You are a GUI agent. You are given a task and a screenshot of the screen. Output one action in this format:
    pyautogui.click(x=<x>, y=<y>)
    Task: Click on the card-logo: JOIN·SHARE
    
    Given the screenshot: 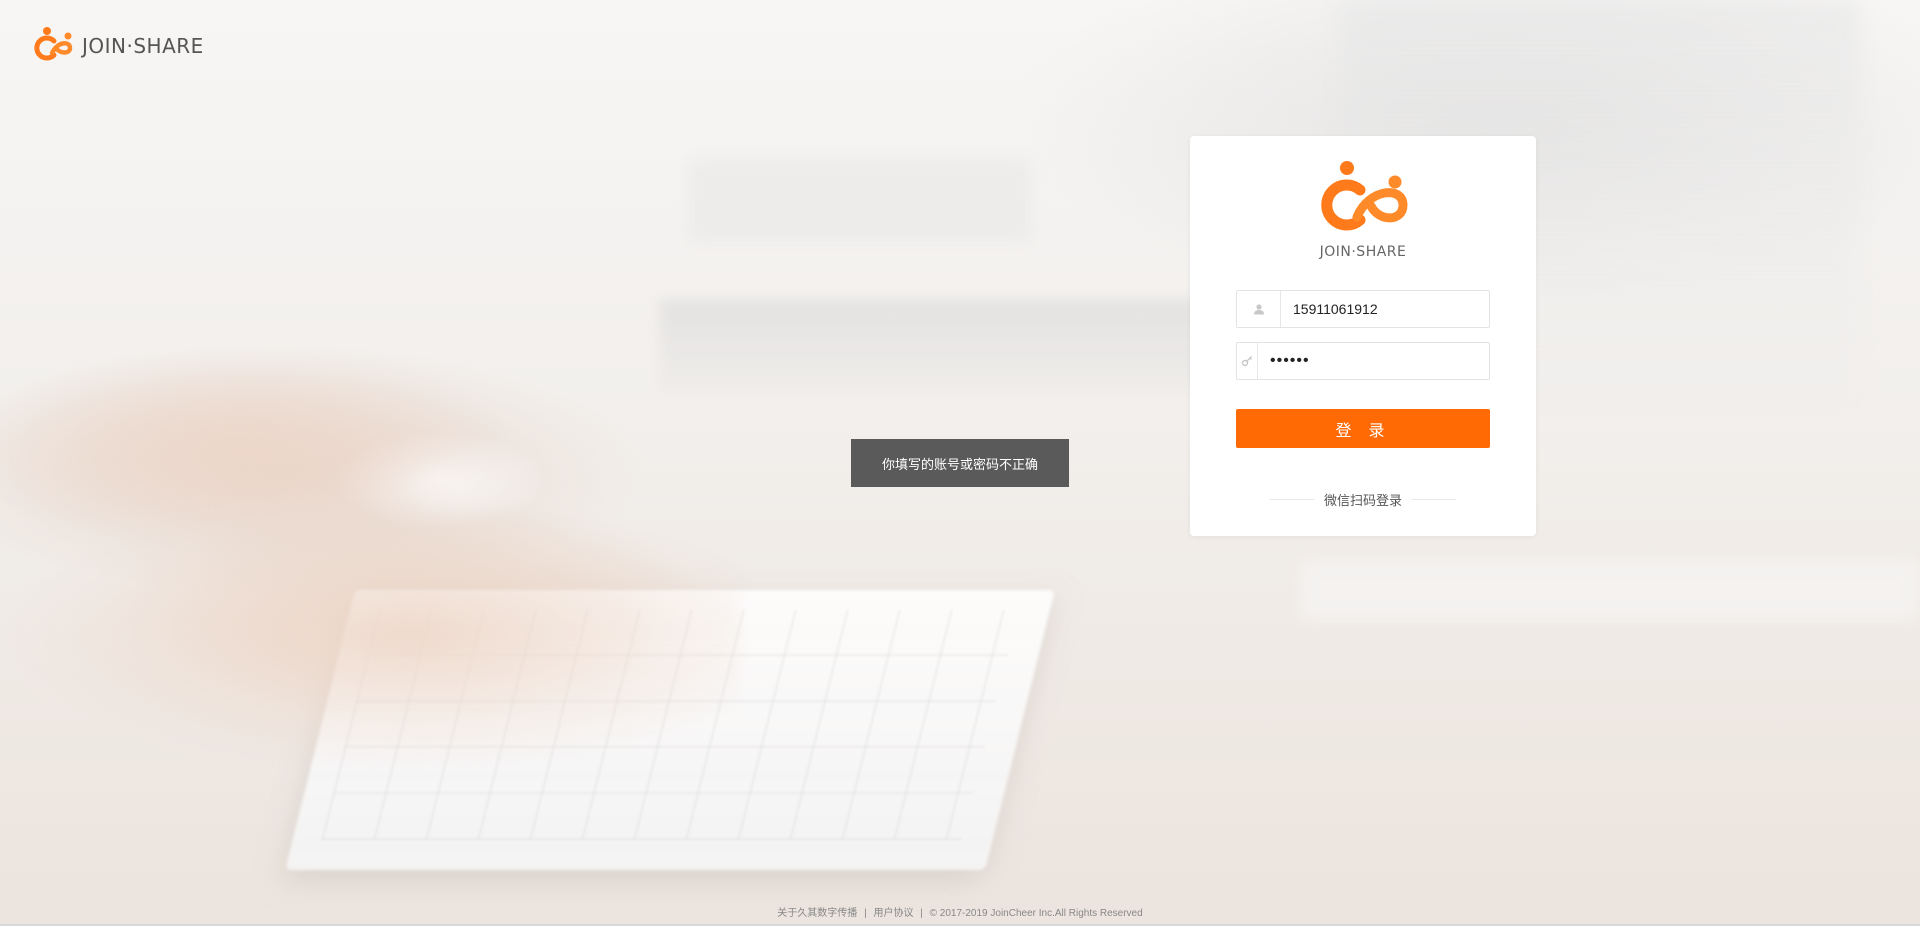 What is the action you would take?
    pyautogui.click(x=1363, y=210)
    